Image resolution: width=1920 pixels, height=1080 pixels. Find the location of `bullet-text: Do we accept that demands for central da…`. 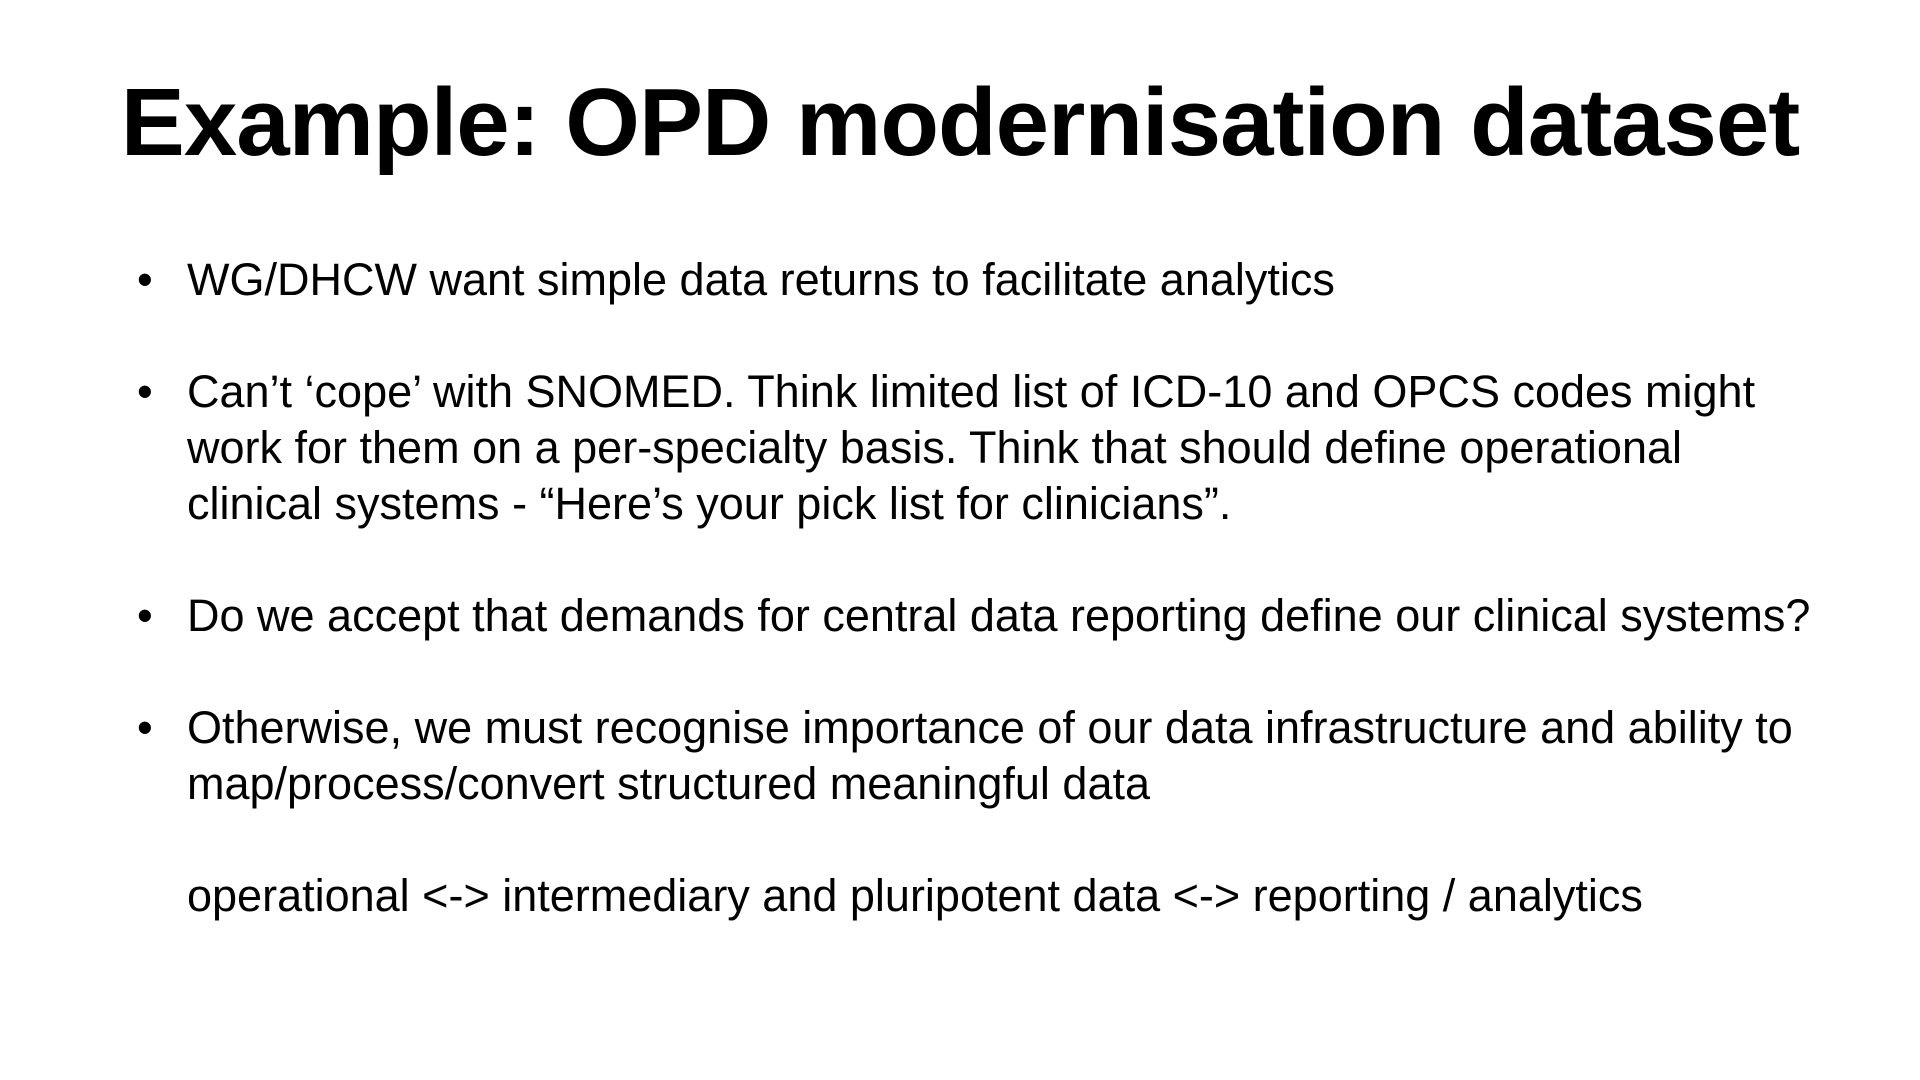

bullet-text: Do we accept that demands for central da… is located at coordinates (999, 615).